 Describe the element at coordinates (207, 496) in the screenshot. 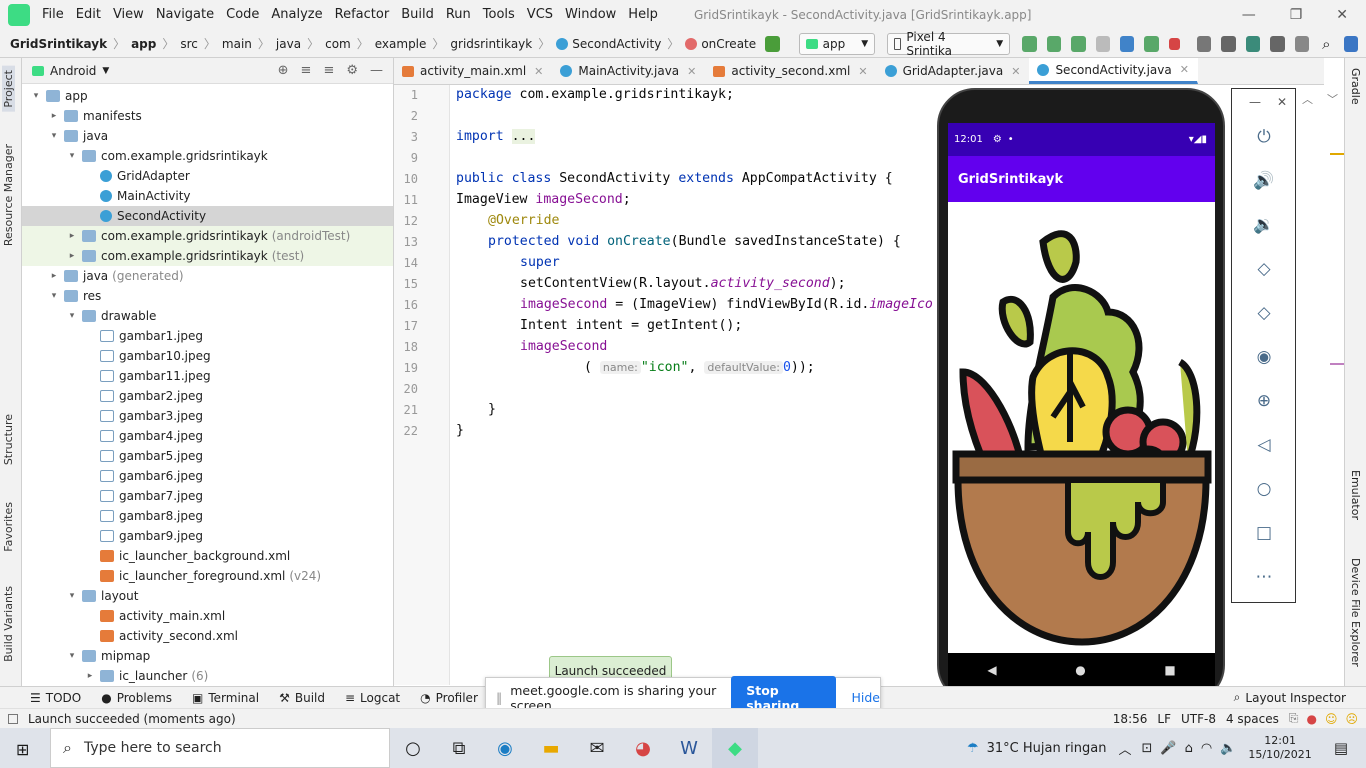

I see `tree-item: gambar7.jpeg` at that location.